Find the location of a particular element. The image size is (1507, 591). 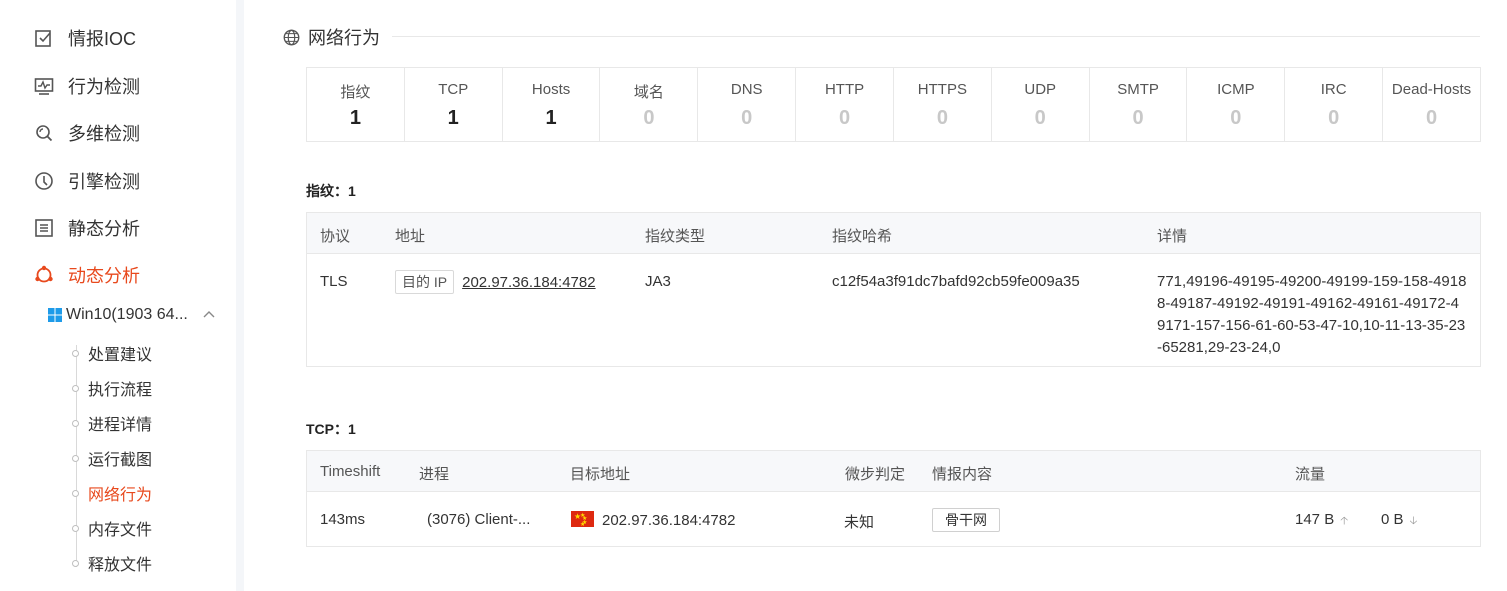

stat-name: HTTPS is located at coordinates (942, 89).